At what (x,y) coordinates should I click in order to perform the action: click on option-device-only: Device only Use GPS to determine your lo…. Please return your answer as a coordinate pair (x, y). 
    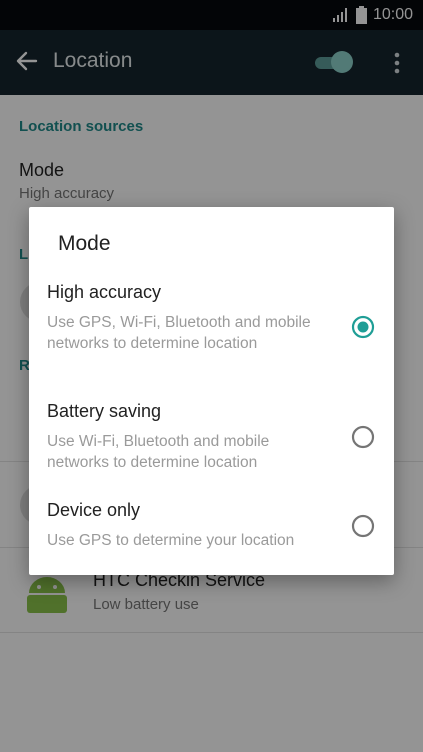
    Looking at the image, I should click on (211, 530).